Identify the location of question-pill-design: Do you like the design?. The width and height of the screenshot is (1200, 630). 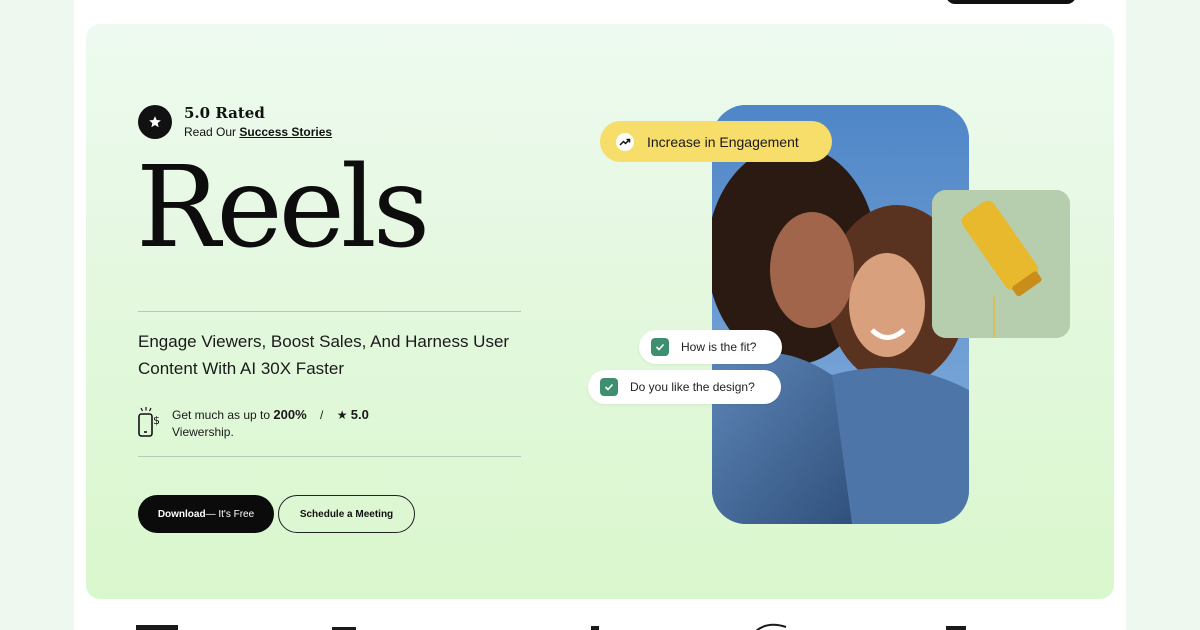
(684, 387).